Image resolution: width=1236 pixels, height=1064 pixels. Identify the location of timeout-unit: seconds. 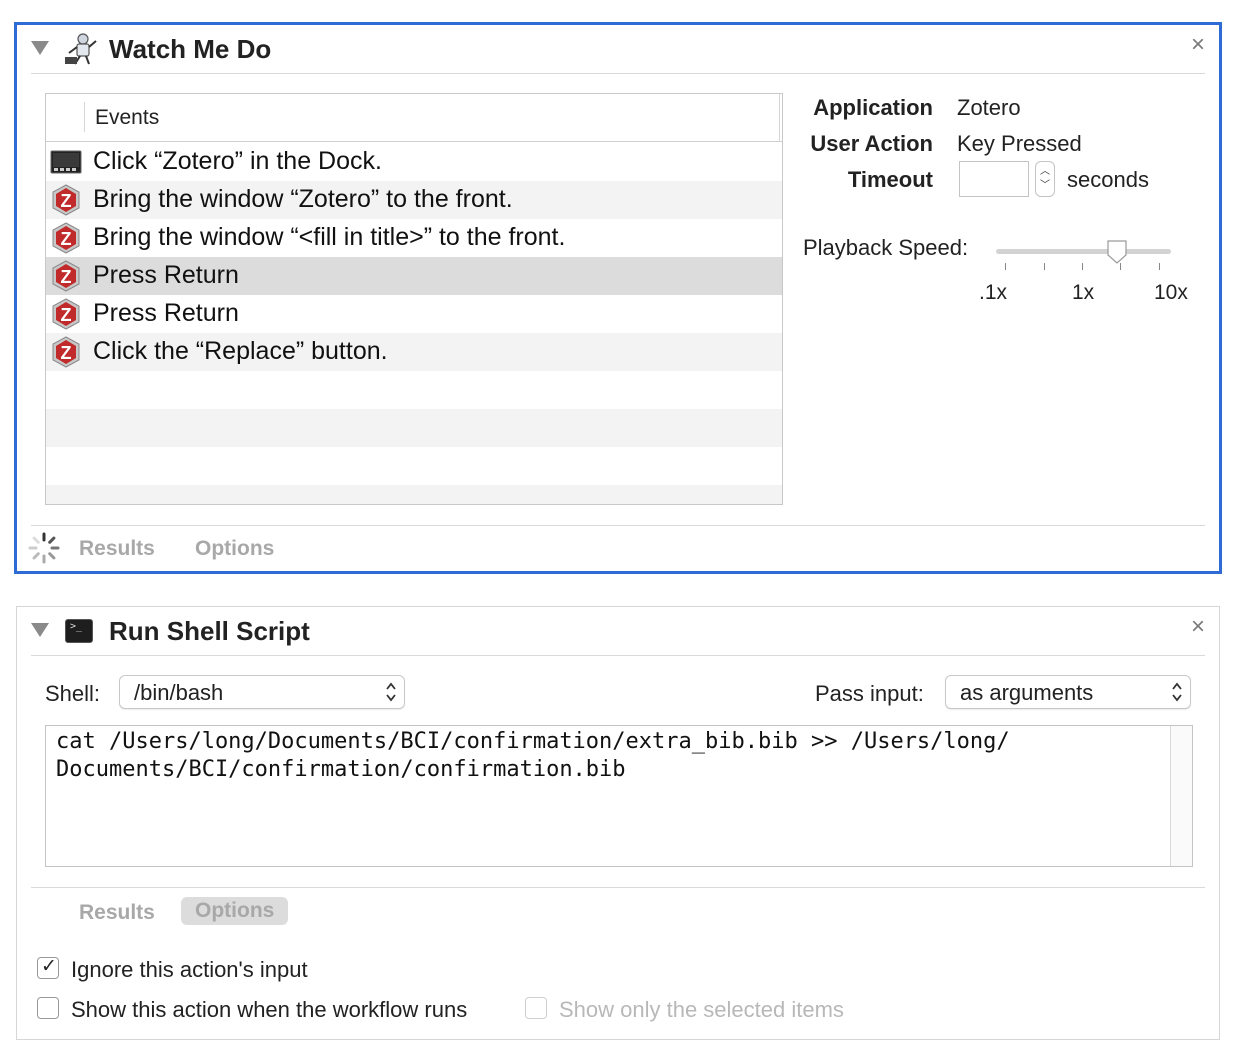
(1108, 179).